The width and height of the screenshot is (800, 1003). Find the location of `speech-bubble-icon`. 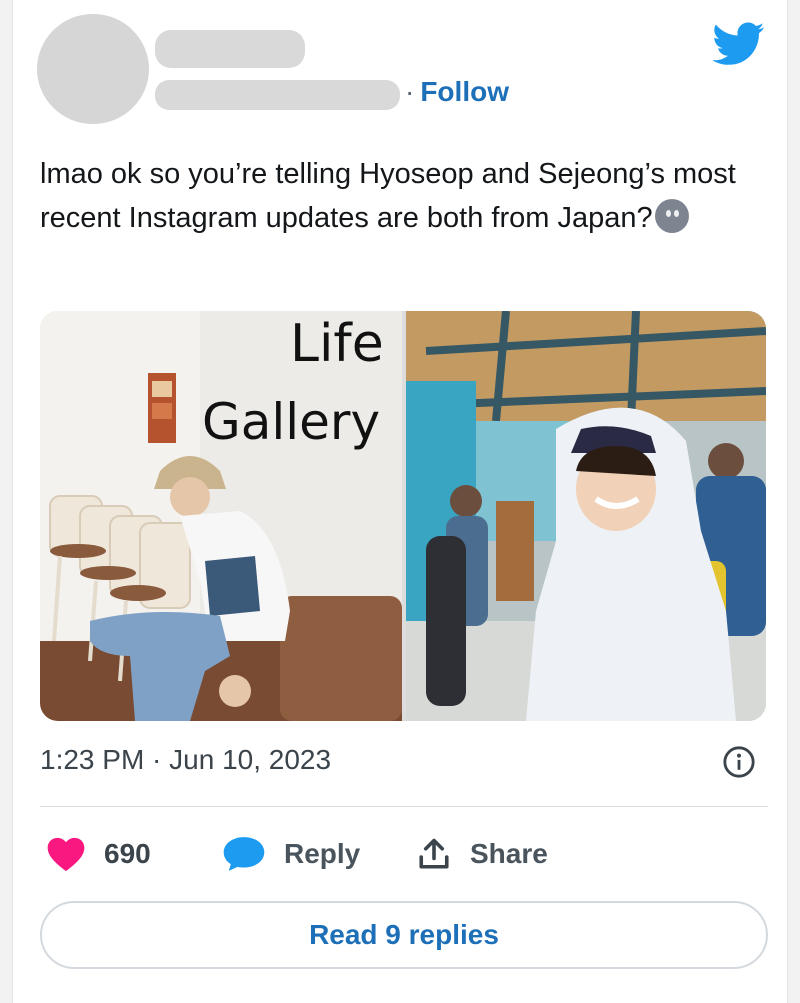

speech-bubble-icon is located at coordinates (244, 854).